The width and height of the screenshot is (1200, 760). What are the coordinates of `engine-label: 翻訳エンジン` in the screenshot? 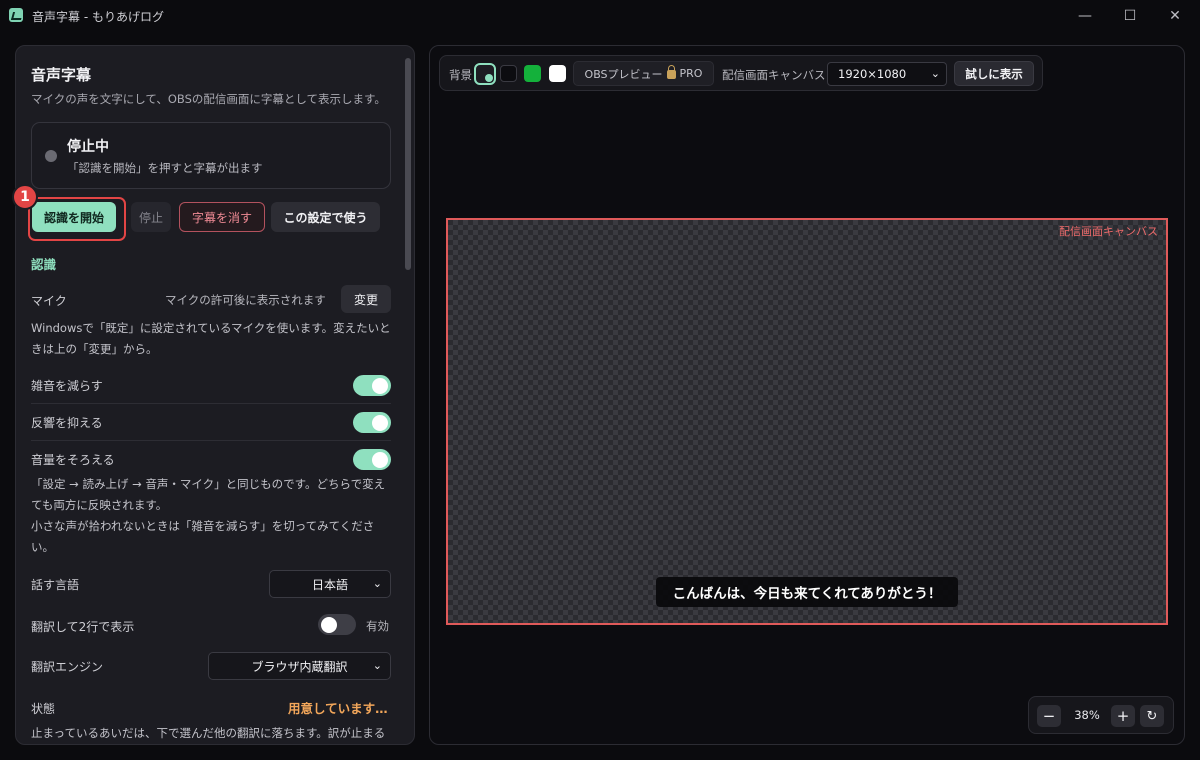 It's located at (67, 667).